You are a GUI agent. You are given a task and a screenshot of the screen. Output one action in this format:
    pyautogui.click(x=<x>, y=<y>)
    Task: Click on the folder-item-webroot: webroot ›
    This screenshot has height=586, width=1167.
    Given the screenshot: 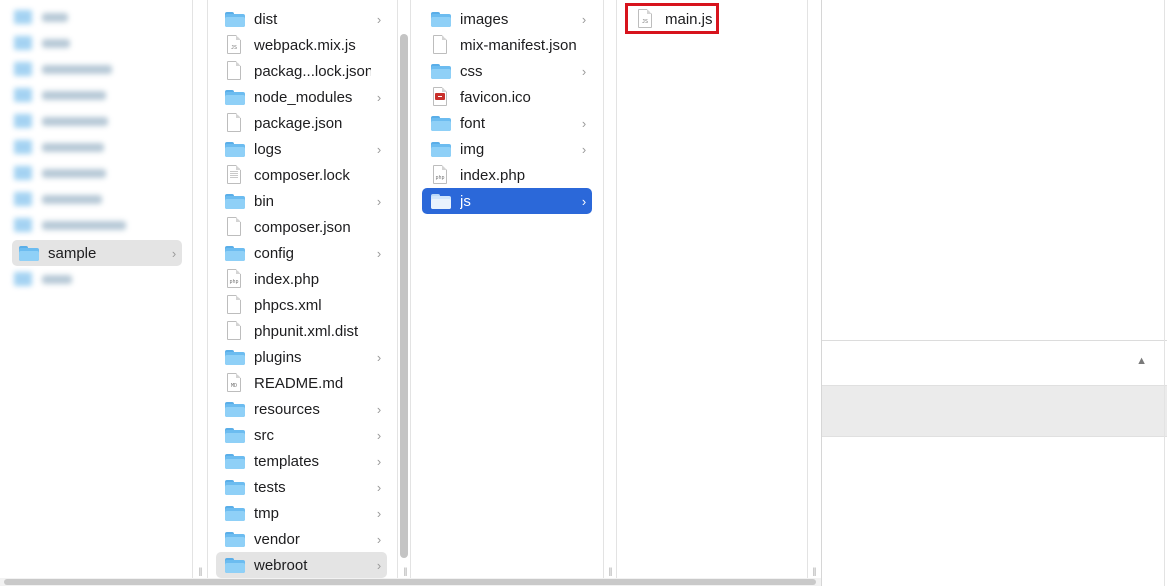 What is the action you would take?
    pyautogui.click(x=301, y=565)
    